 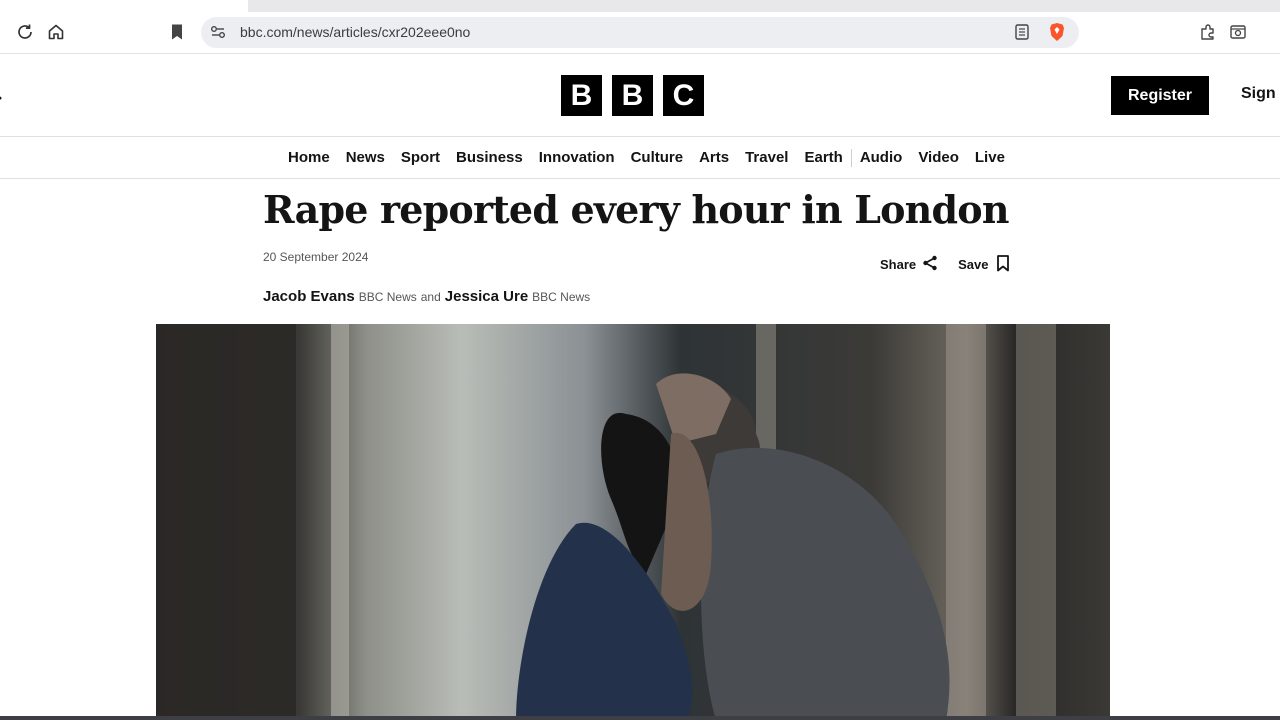 I want to click on nav-item-home: Home, so click(x=309, y=158).